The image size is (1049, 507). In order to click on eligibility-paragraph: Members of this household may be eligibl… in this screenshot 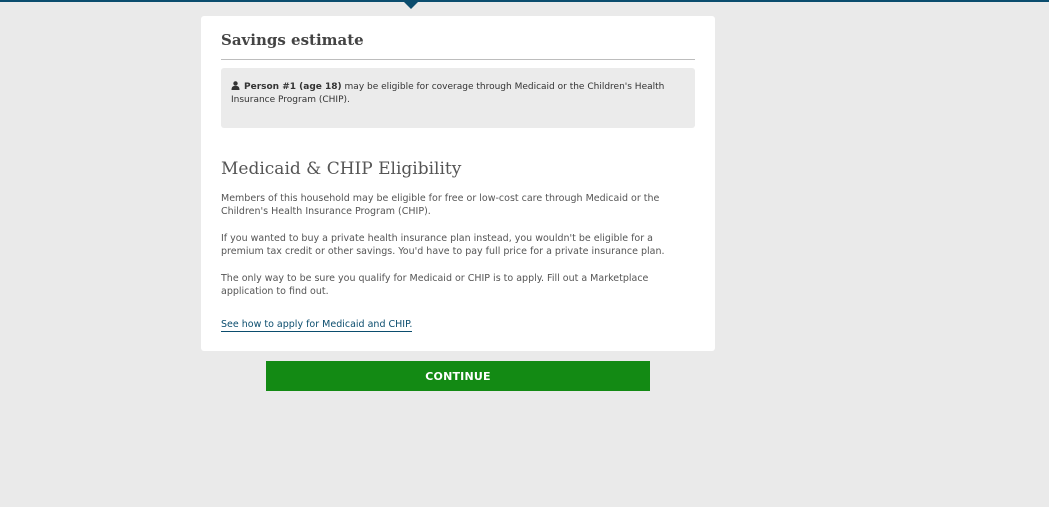, I will do `click(440, 205)`.